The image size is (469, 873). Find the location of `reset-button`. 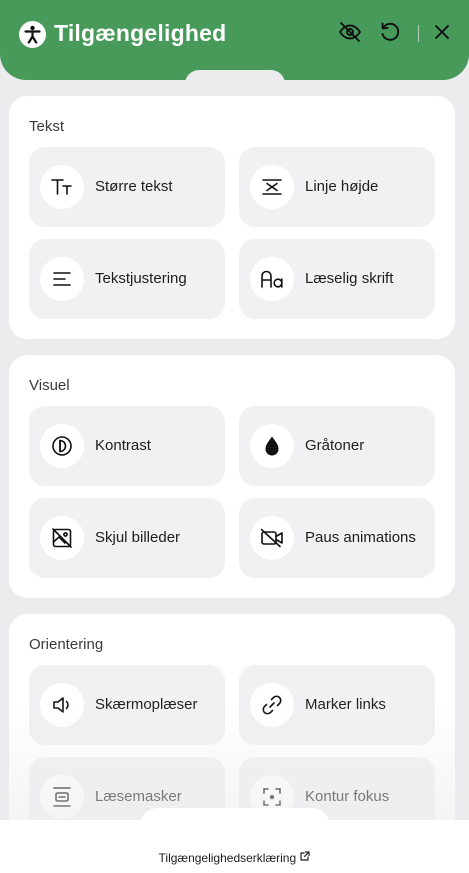

reset-button is located at coordinates (390, 34).